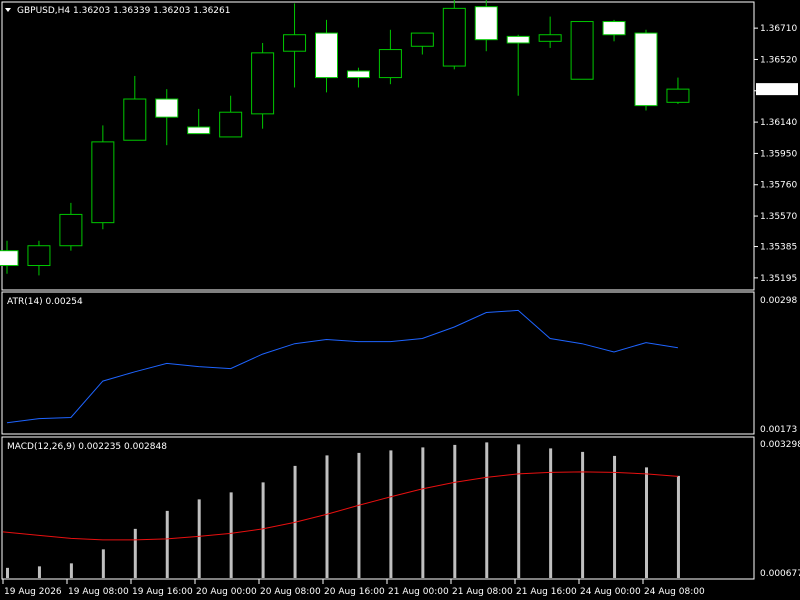  Describe the element at coordinates (45, 302) in the screenshot. I see `atr-title: ATR(14) 0.00254` at that location.